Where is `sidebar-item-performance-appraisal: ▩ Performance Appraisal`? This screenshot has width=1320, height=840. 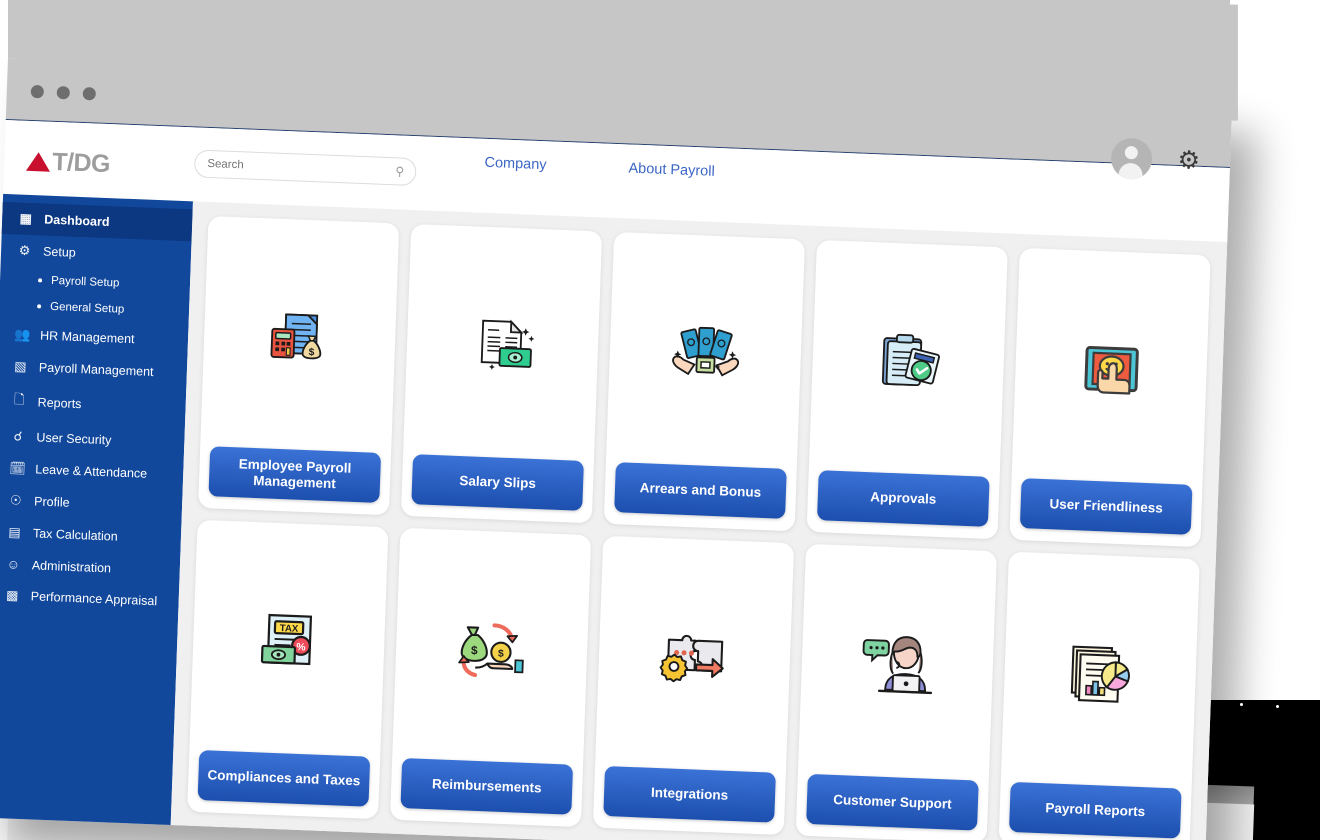 sidebar-item-performance-appraisal: ▩ Performance Appraisal is located at coordinates (89, 598).